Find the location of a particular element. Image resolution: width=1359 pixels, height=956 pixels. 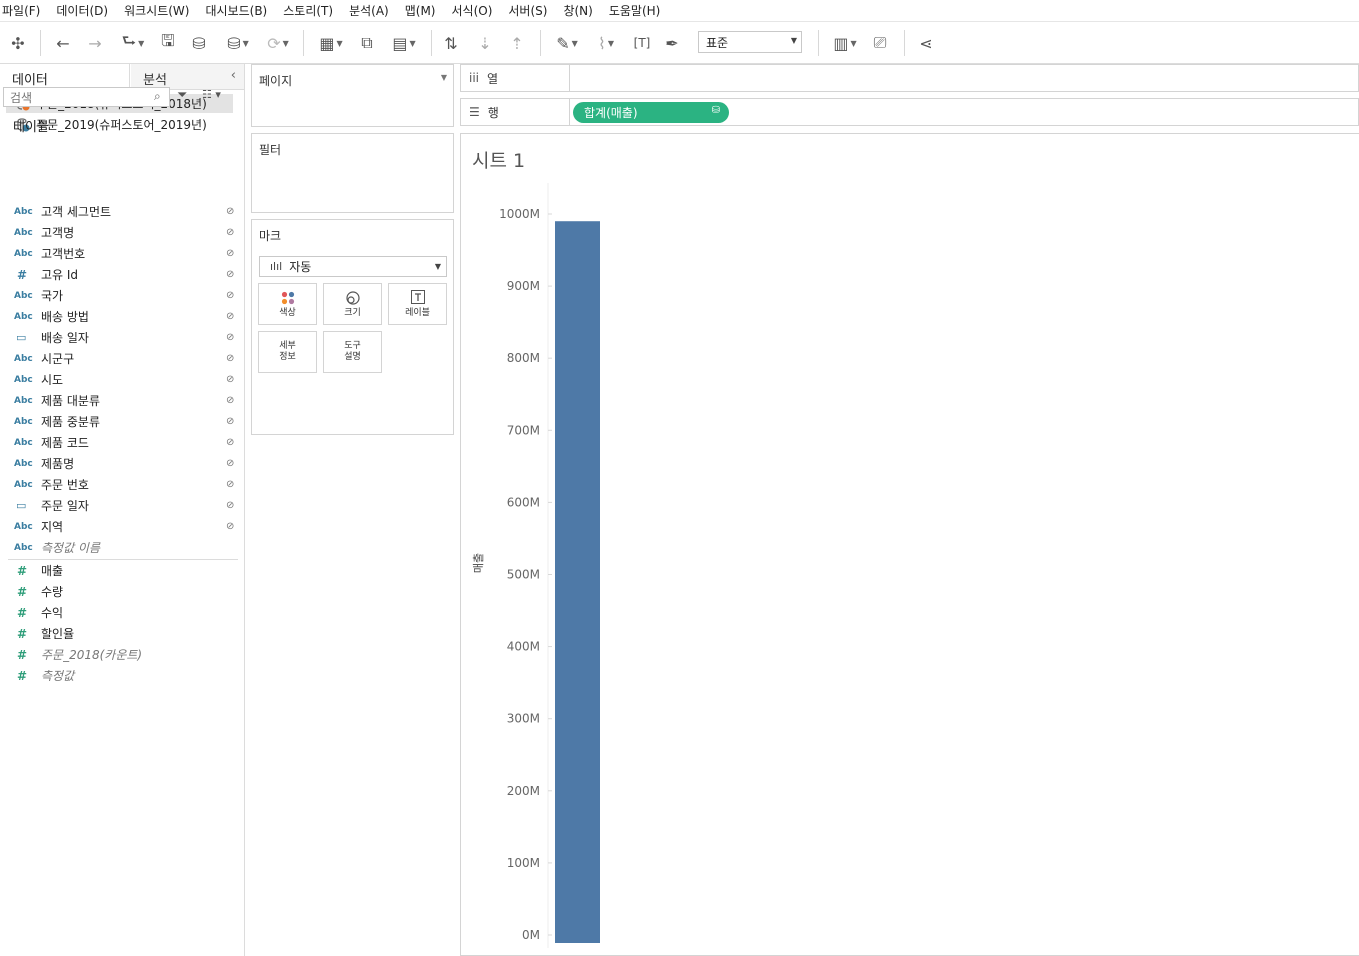

dimension-field: Abc 고객명 ⊘ is located at coordinates (122, 232).